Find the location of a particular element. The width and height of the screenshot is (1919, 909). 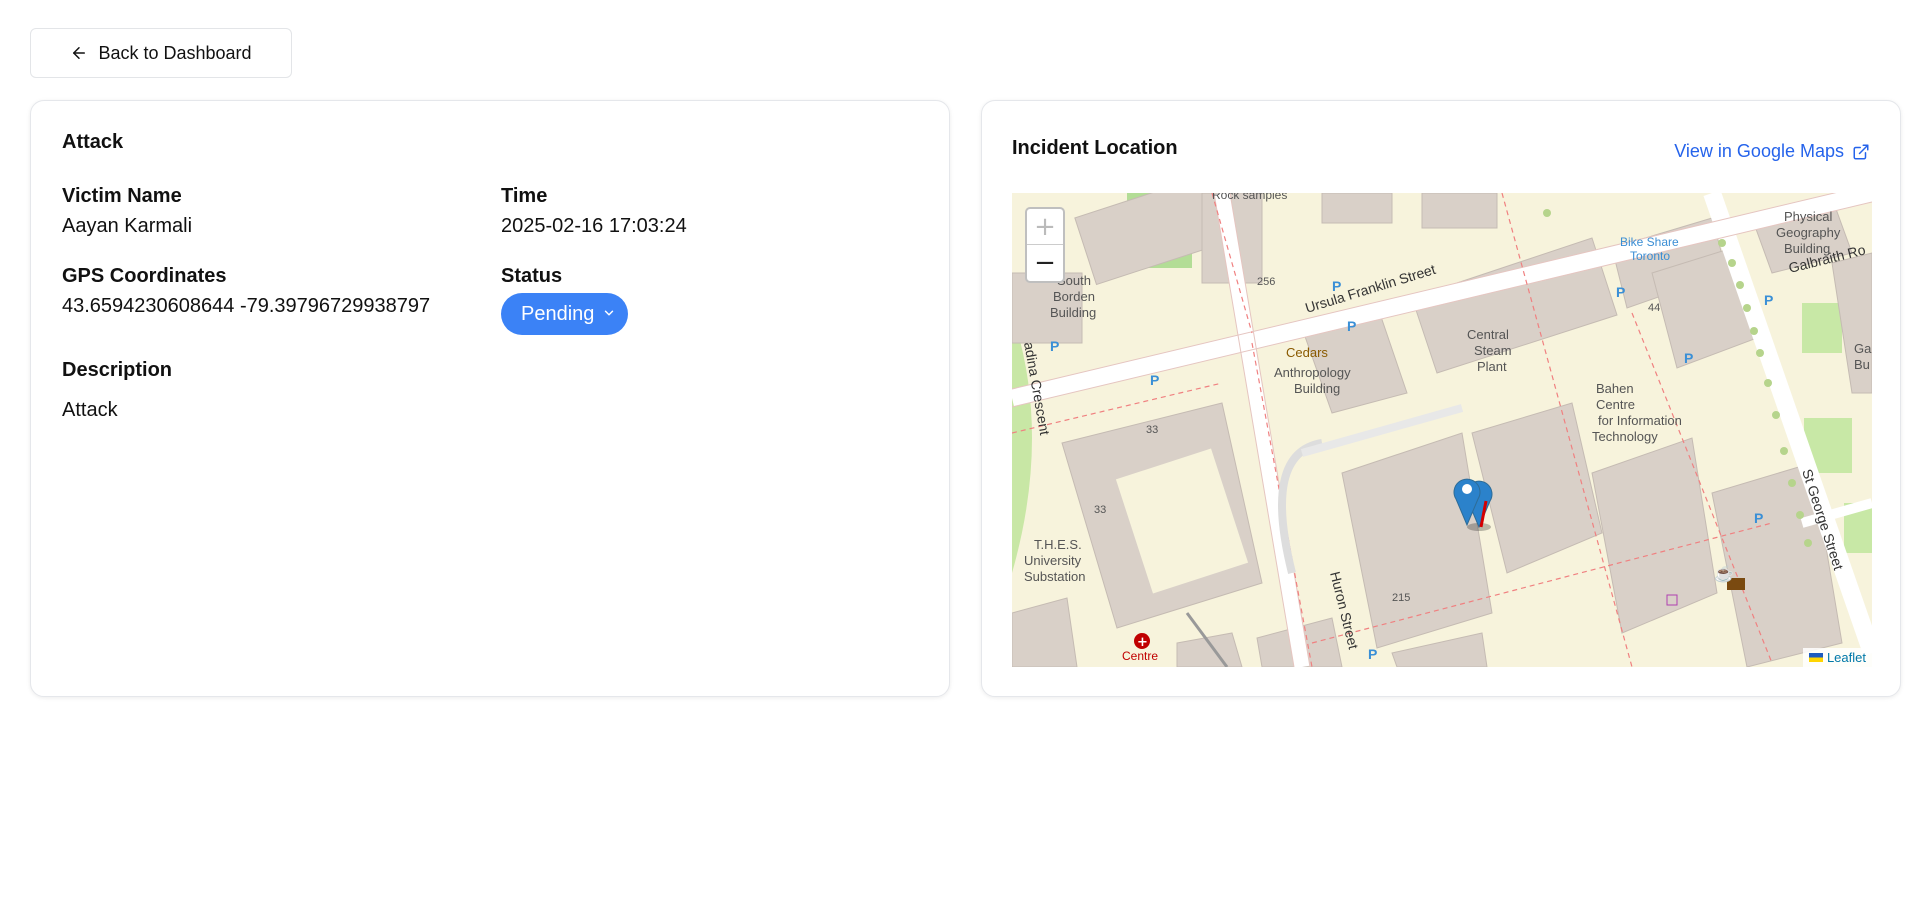

back-to-dashboard-button: Back to Dashboard is located at coordinates (161, 53).